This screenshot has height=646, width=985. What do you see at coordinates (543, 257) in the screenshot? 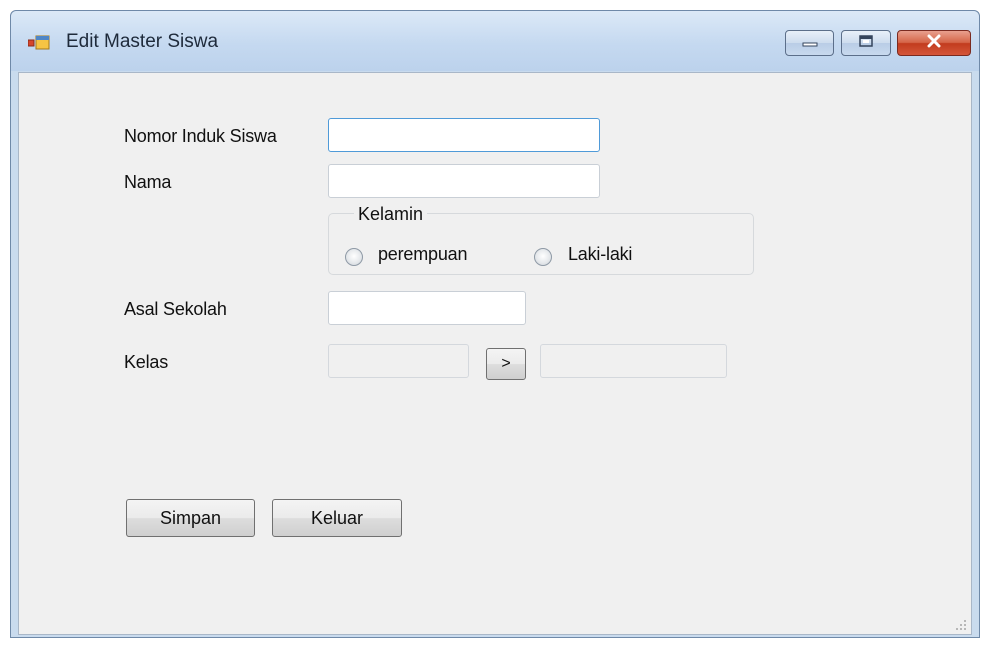
I see `radio-laki-laki` at bounding box center [543, 257].